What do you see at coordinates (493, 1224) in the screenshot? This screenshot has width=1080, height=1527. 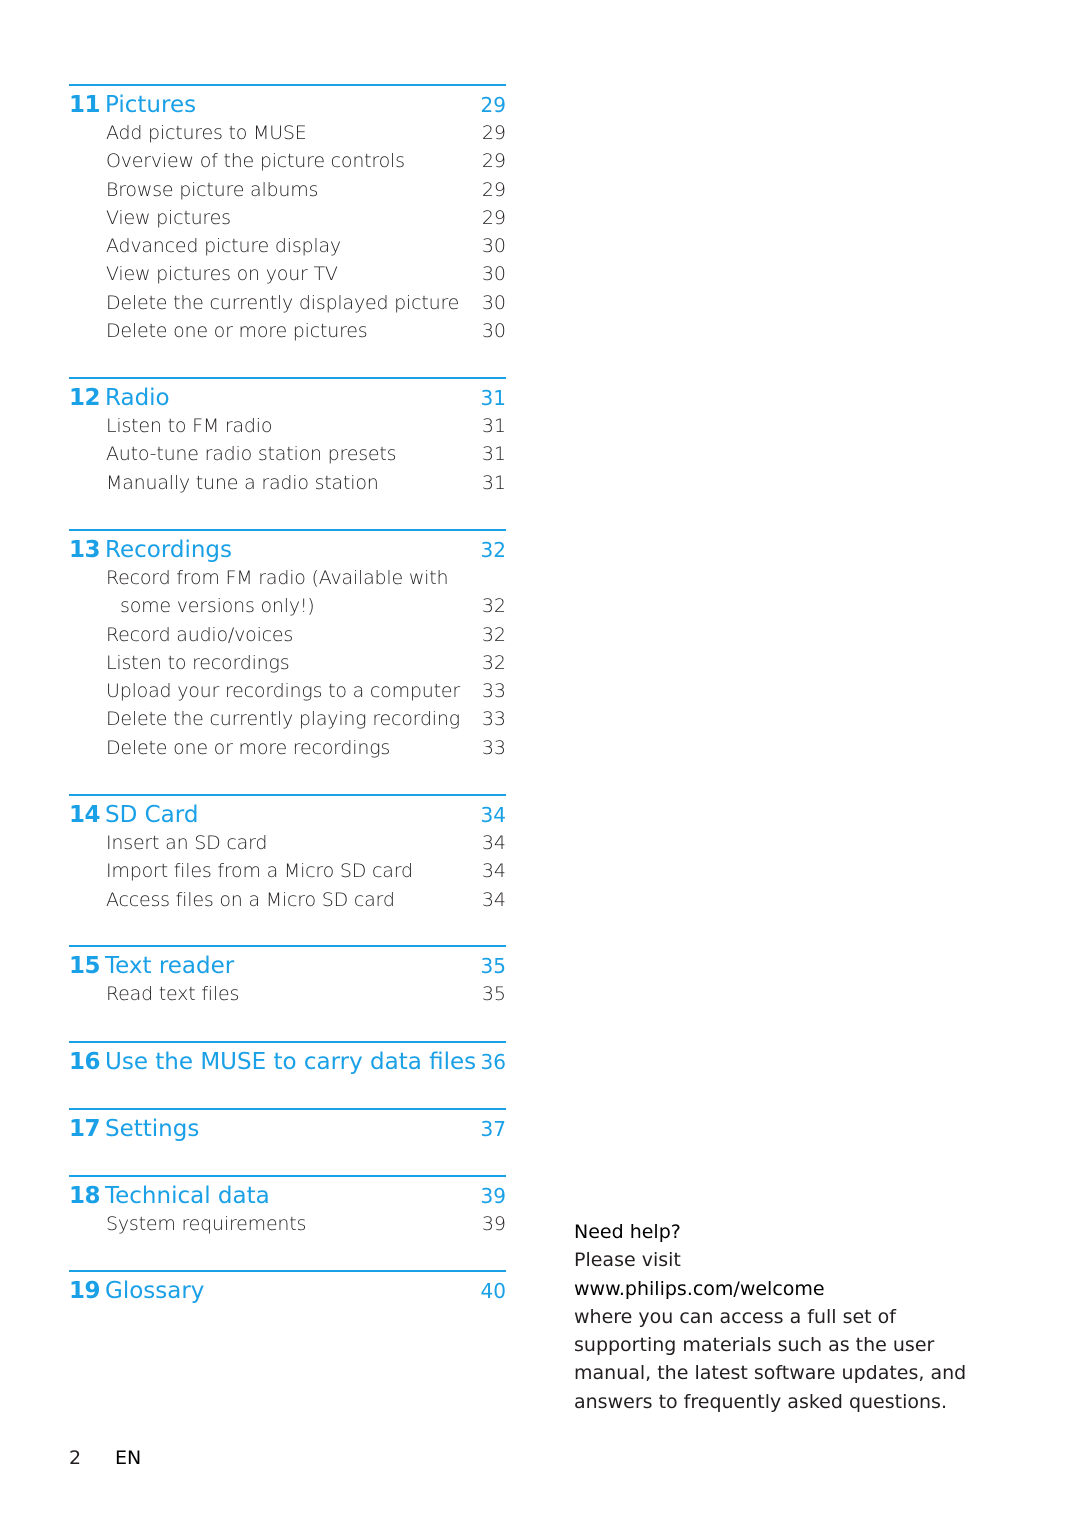 I see `entry-page-number: 39` at bounding box center [493, 1224].